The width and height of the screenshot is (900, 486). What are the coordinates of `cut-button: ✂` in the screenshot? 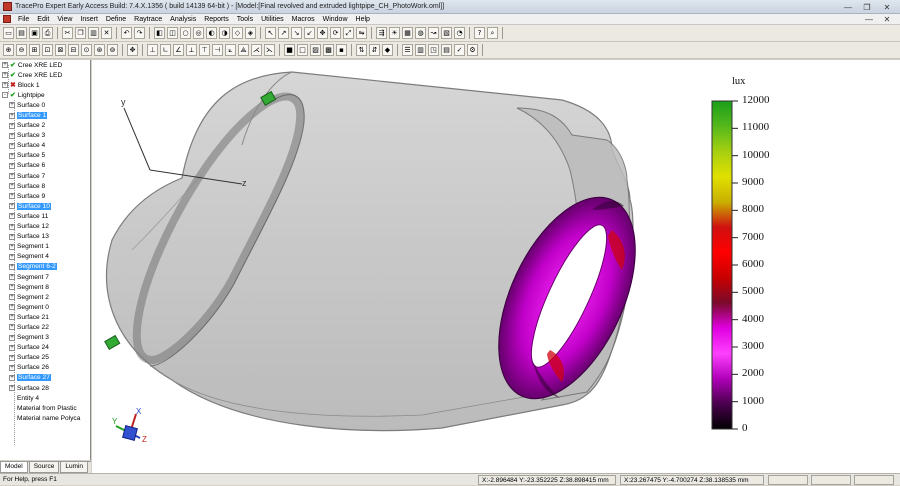 It's located at (67, 33).